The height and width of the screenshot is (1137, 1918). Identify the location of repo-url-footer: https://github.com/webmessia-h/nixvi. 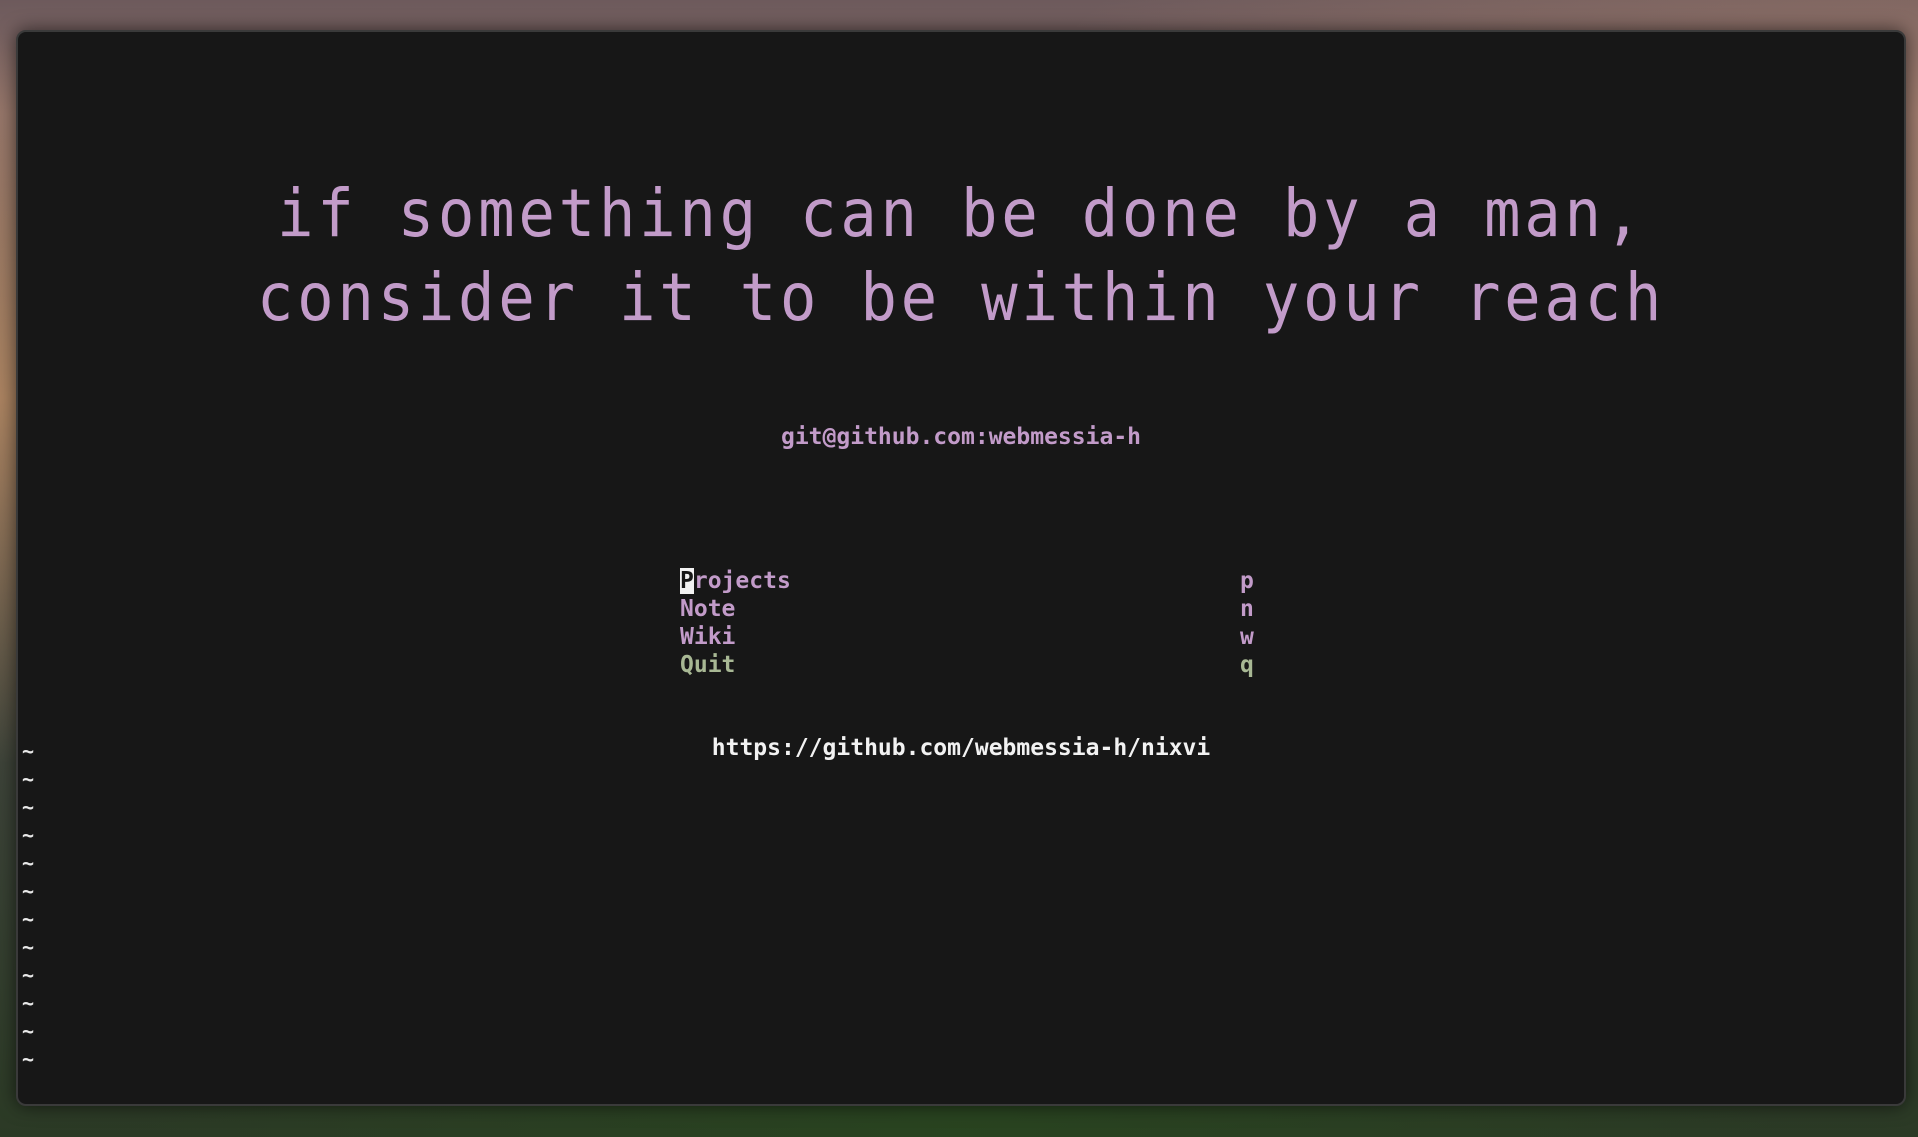
(961, 748).